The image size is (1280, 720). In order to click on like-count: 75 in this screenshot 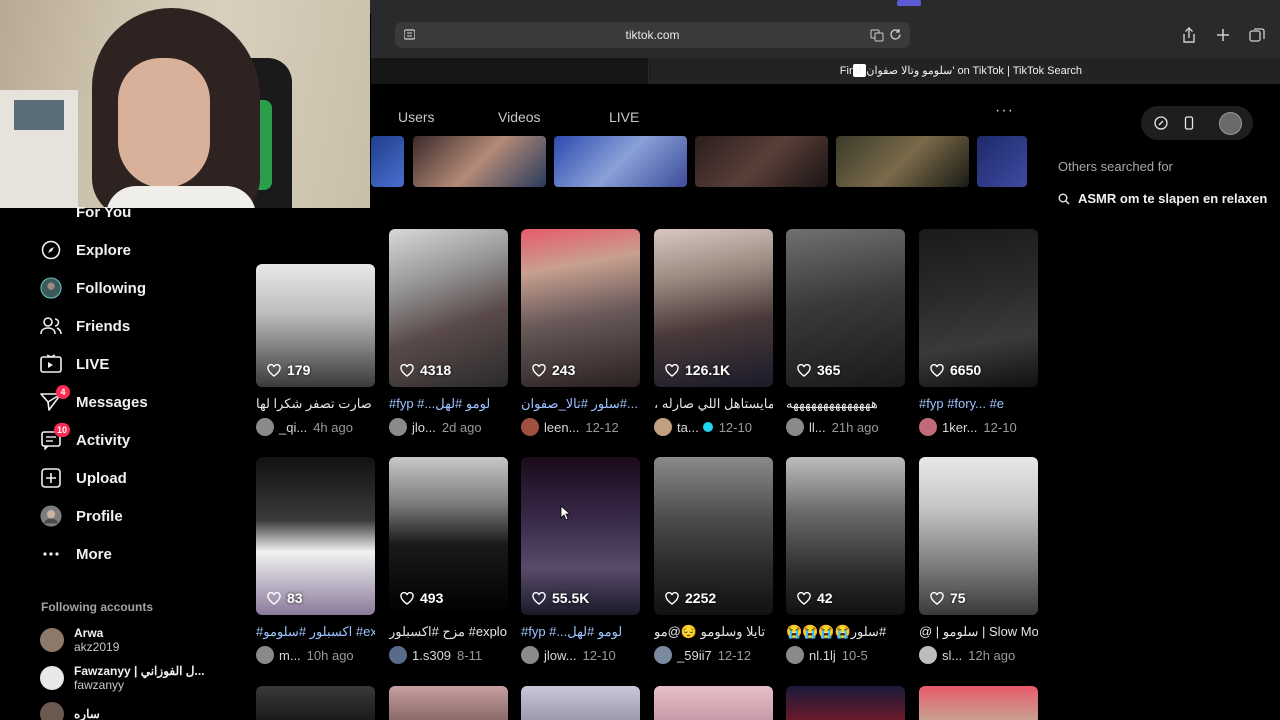, I will do `click(948, 598)`.